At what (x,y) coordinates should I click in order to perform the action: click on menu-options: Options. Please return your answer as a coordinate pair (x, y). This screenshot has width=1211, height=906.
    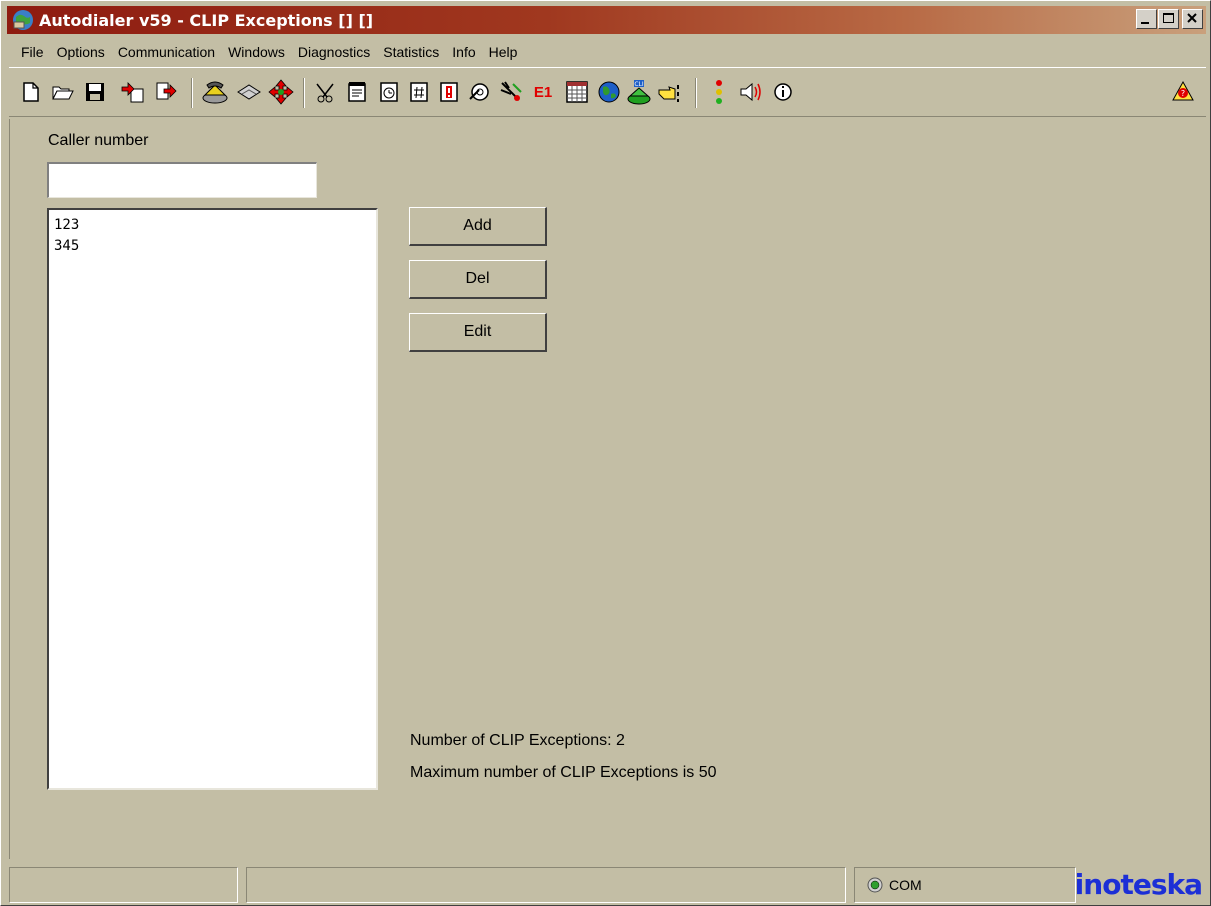
    Looking at the image, I should click on (81, 52).